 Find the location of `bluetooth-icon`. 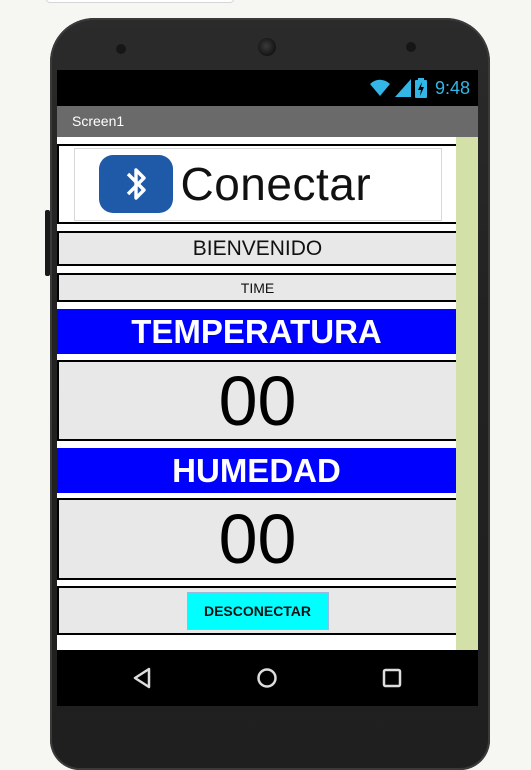

bluetooth-icon is located at coordinates (135, 184).